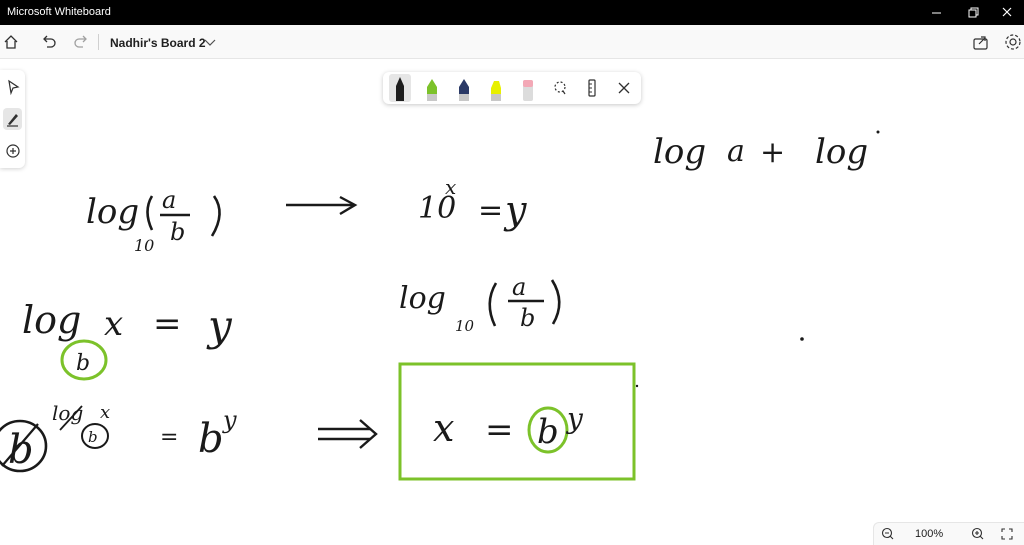 The height and width of the screenshot is (545, 1024). What do you see at coordinates (512, 12) in the screenshot?
I see `title-bar: Microsoft Whiteboard` at bounding box center [512, 12].